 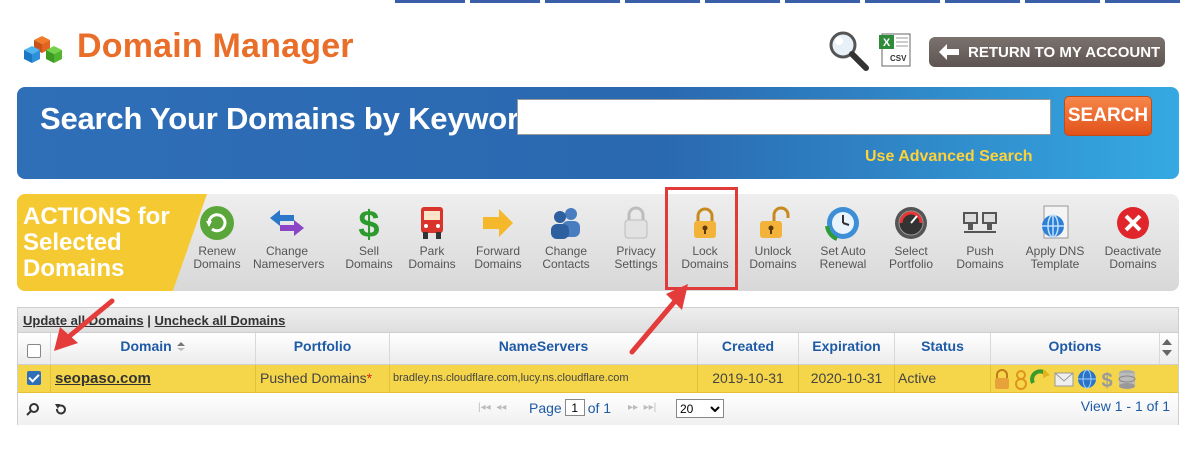 What do you see at coordinates (33, 409) in the screenshot?
I see `search-grid-icon` at bounding box center [33, 409].